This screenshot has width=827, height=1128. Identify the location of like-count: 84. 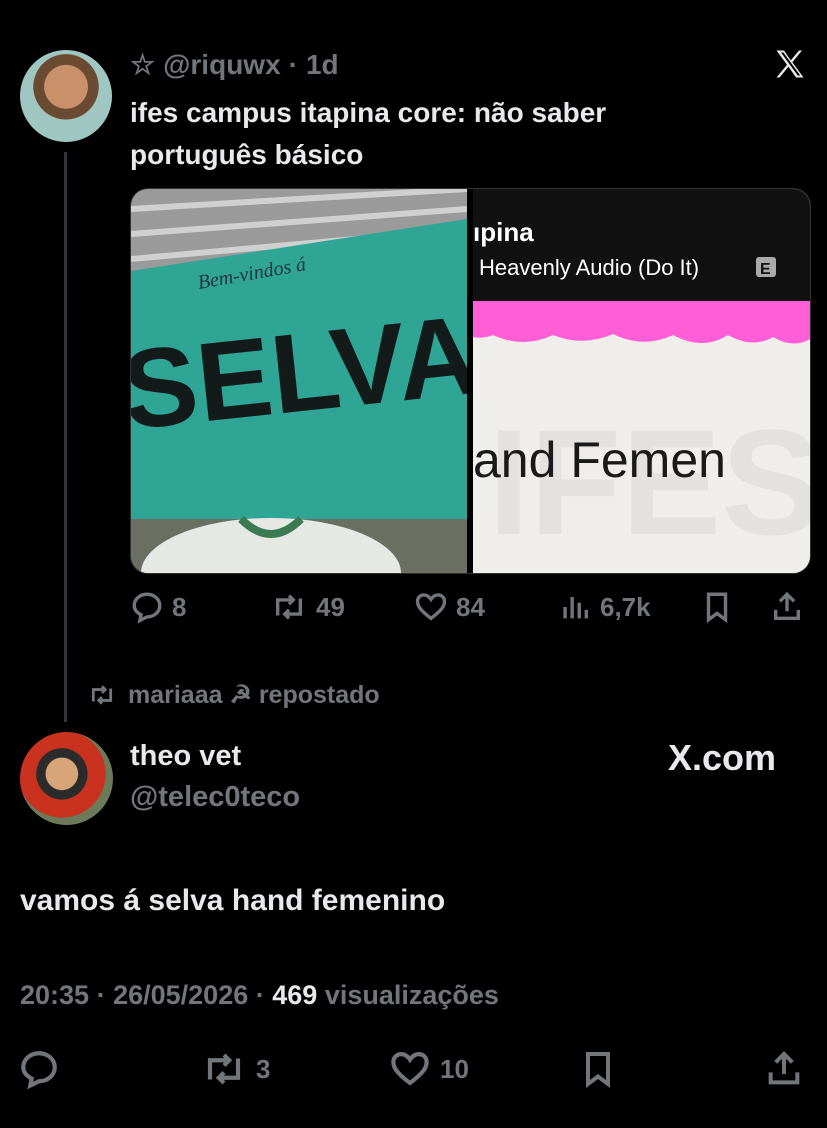
(470, 606).